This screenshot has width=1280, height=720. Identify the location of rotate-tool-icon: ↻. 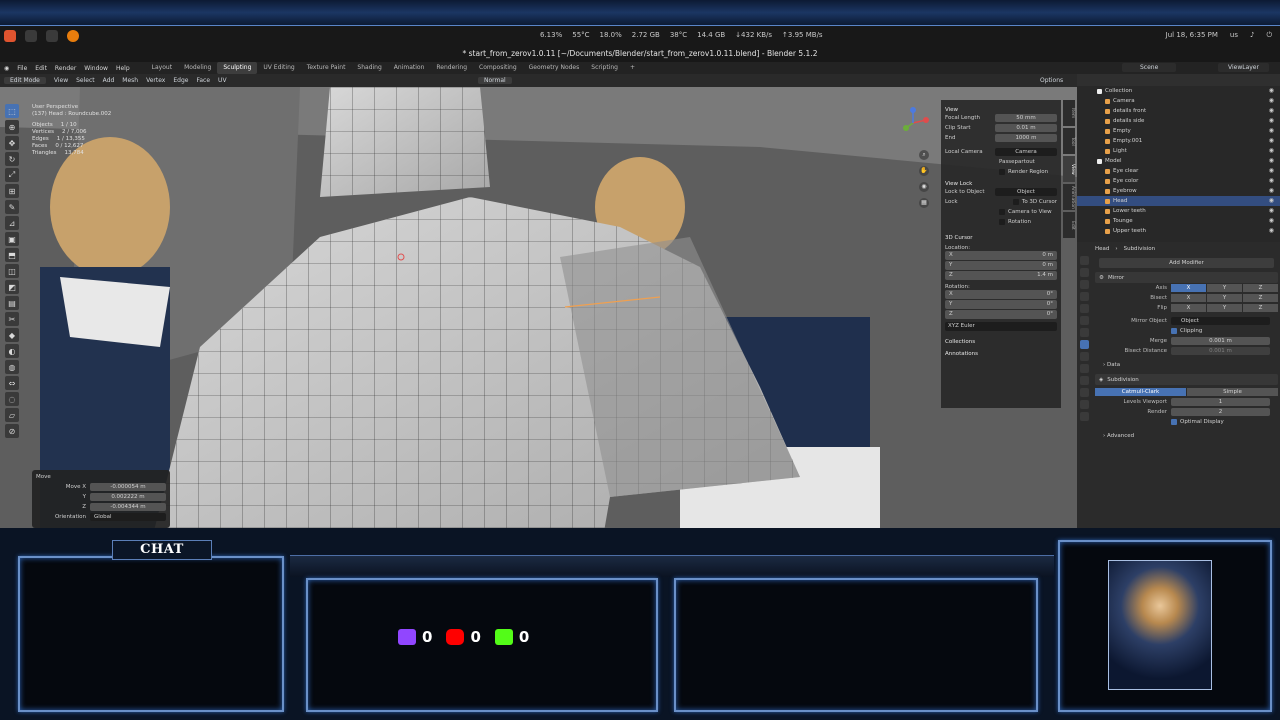
(12, 159).